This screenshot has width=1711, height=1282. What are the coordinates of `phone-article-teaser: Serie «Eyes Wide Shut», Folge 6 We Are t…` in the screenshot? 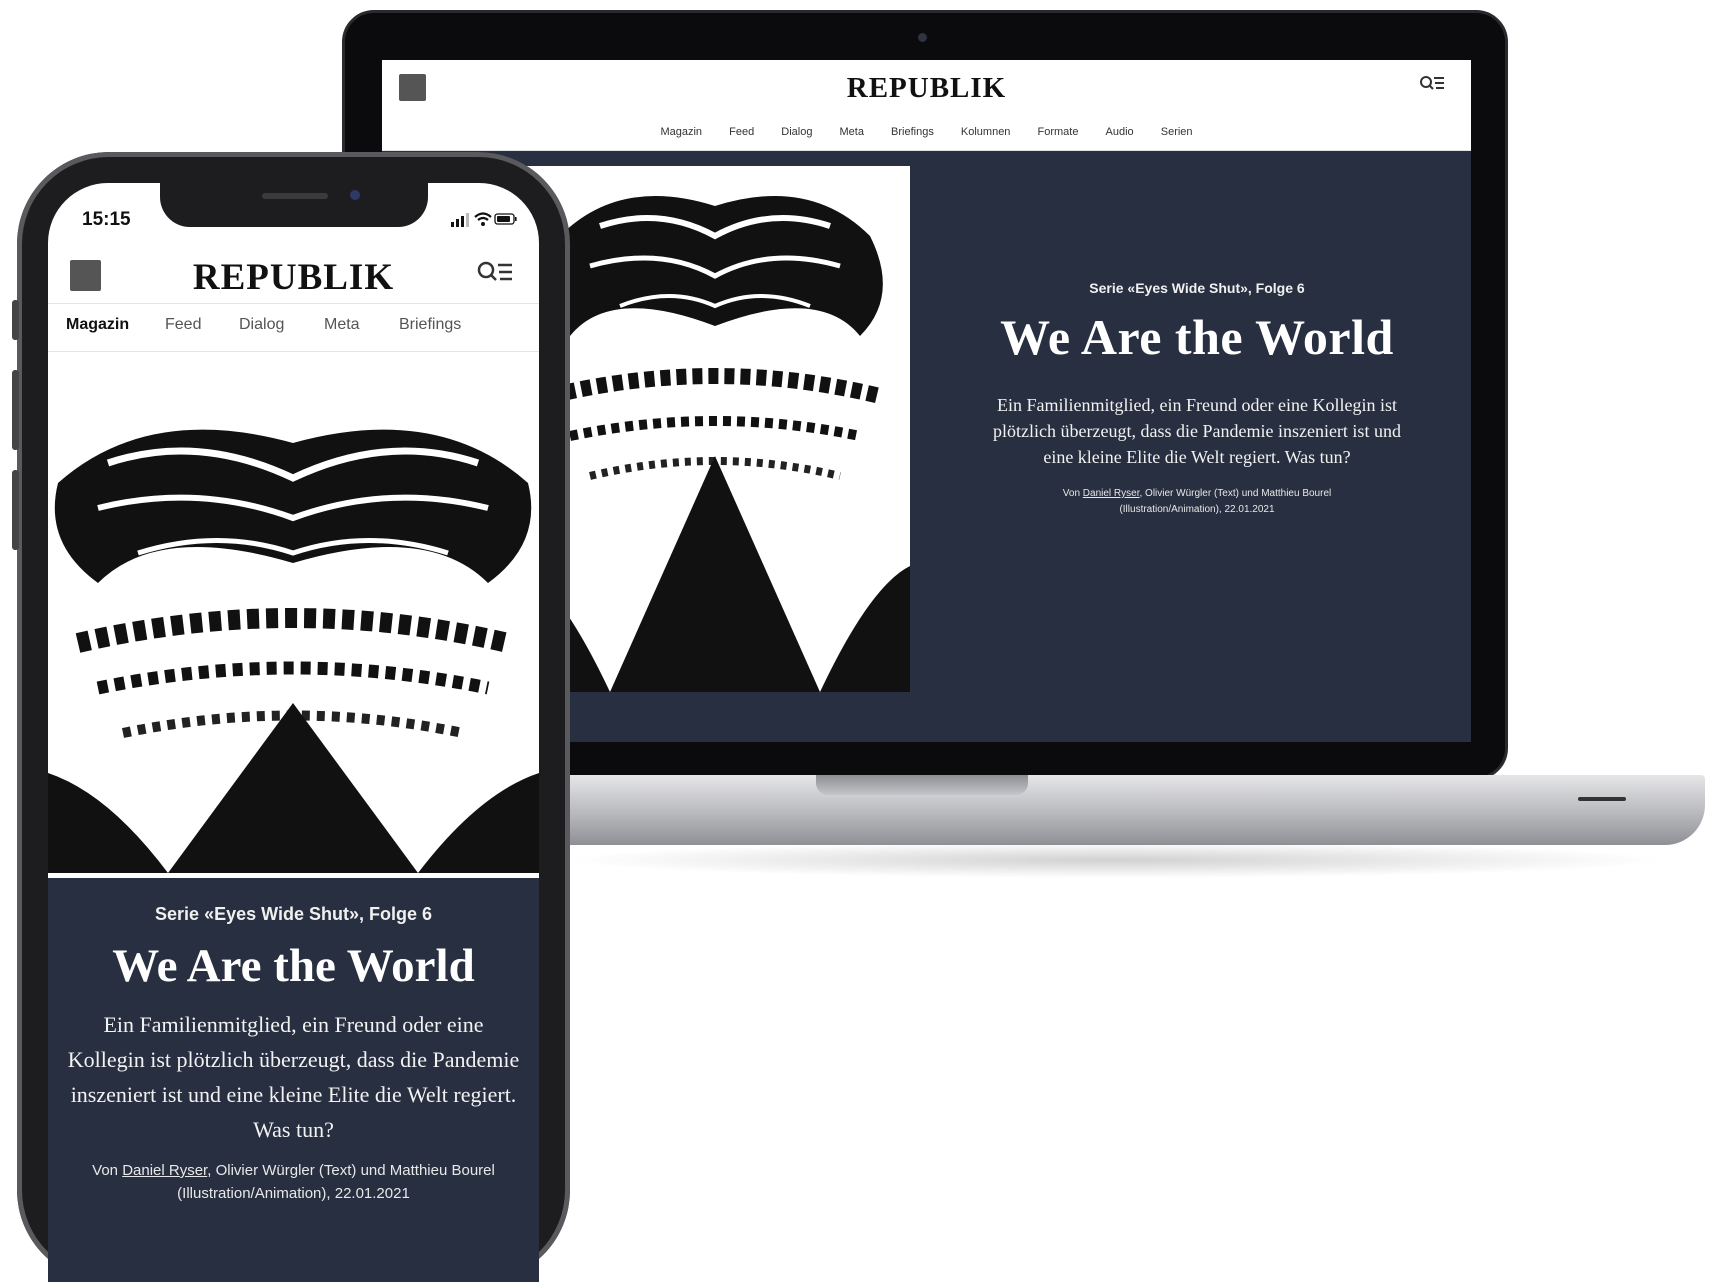 It's located at (293, 1080).